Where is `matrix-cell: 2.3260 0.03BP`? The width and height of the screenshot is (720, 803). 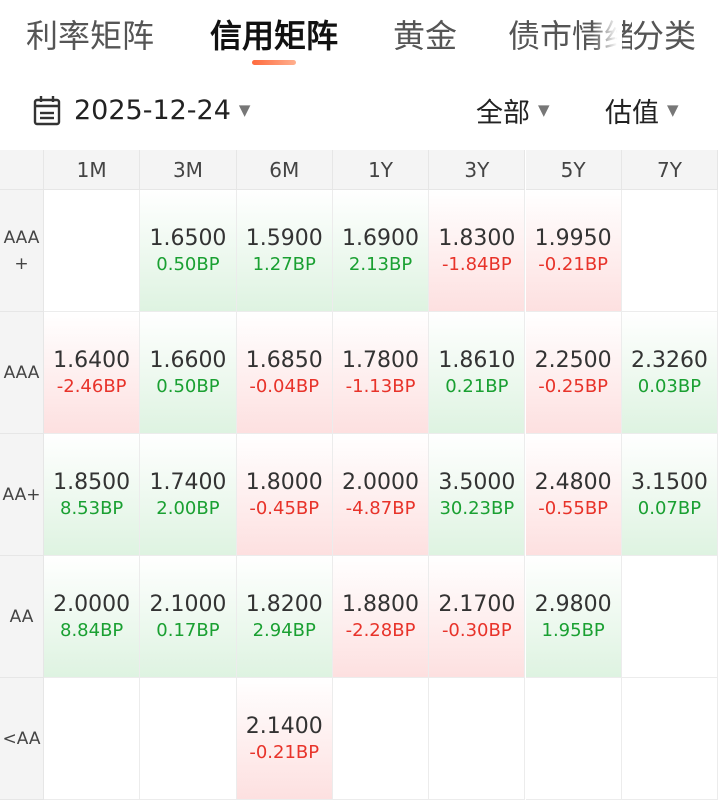
matrix-cell: 2.3260 0.03BP is located at coordinates (670, 373).